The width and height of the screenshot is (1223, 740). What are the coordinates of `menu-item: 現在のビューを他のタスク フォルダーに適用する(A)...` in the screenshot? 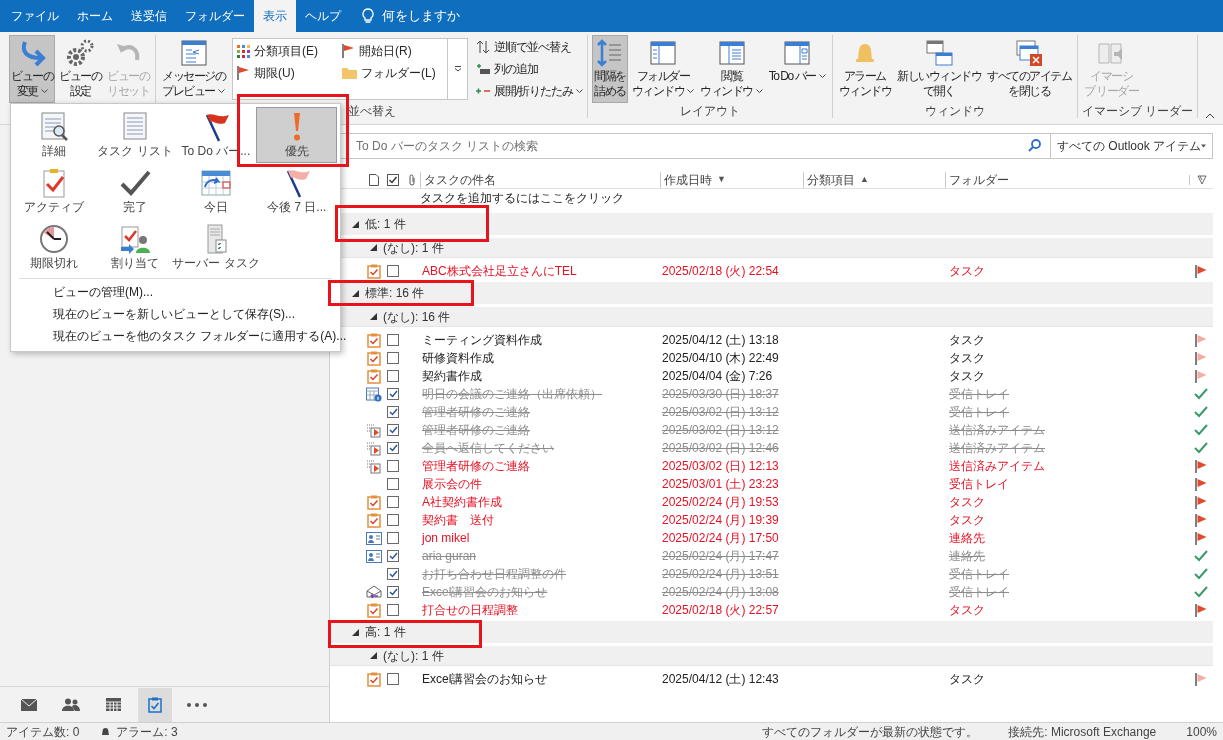 It's located at (183, 336).